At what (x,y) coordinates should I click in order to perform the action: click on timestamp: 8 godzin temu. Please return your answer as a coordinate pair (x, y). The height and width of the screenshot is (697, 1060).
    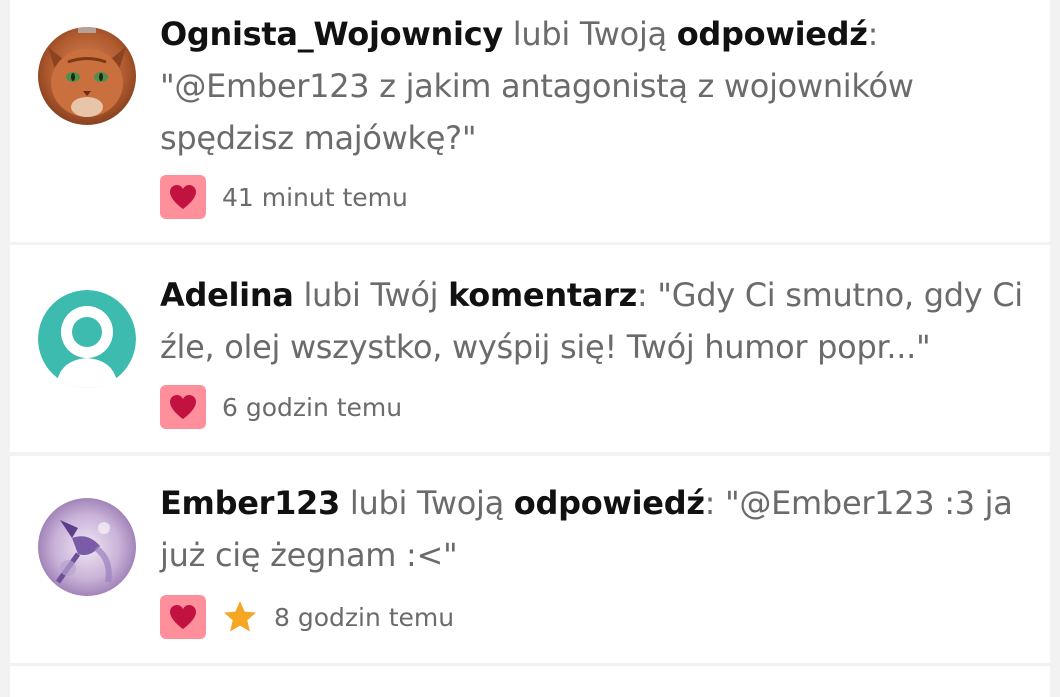
    Looking at the image, I should click on (364, 617).